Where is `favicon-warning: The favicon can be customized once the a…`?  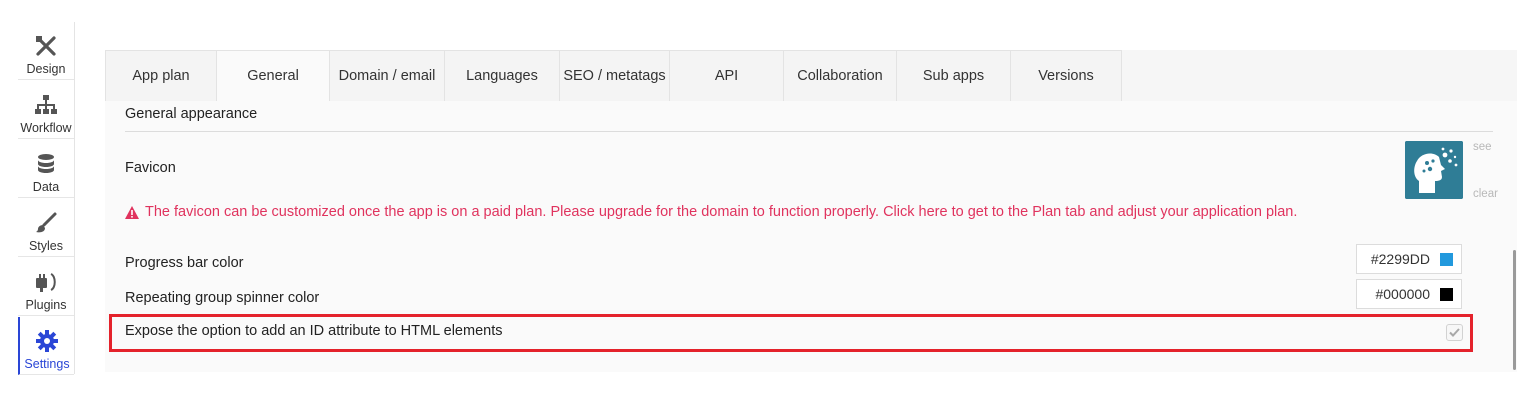
favicon-warning: The favicon can be customized once the a… is located at coordinates (711, 212).